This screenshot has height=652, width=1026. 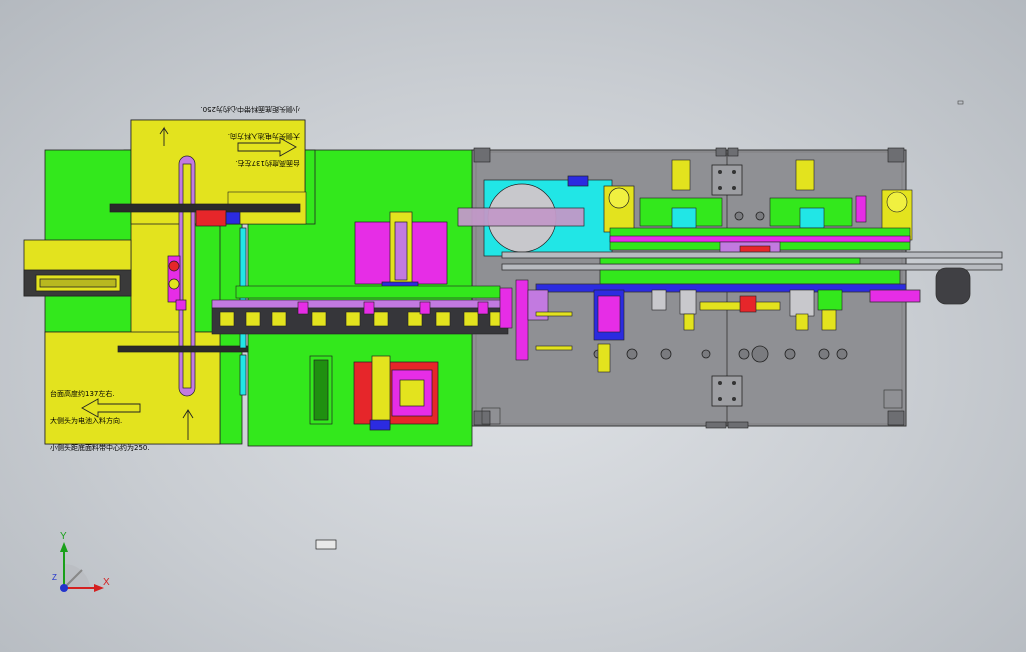 What do you see at coordinates (106, 582) in the screenshot?
I see `triad-x-label: X` at bounding box center [106, 582].